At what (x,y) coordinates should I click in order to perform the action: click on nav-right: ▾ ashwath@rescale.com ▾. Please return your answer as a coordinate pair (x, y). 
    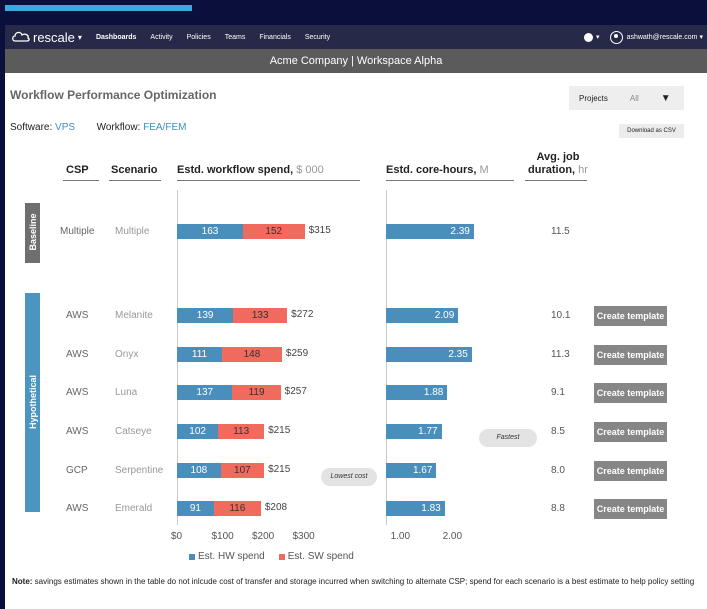
    Looking at the image, I should click on (643, 37).